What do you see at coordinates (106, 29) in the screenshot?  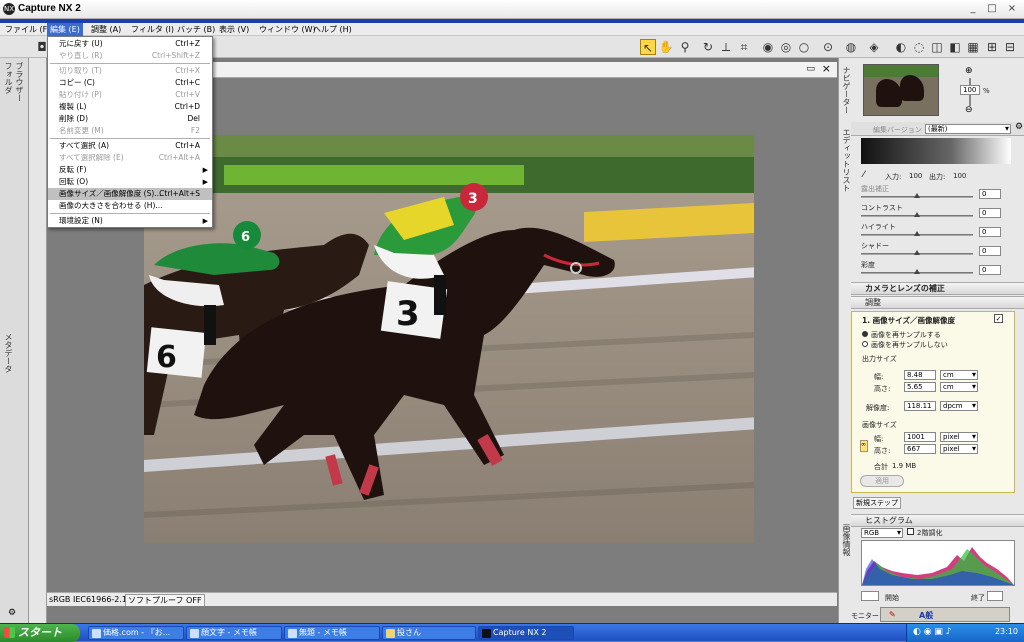 I see `menu-adjust: 調整 (A)` at bounding box center [106, 29].